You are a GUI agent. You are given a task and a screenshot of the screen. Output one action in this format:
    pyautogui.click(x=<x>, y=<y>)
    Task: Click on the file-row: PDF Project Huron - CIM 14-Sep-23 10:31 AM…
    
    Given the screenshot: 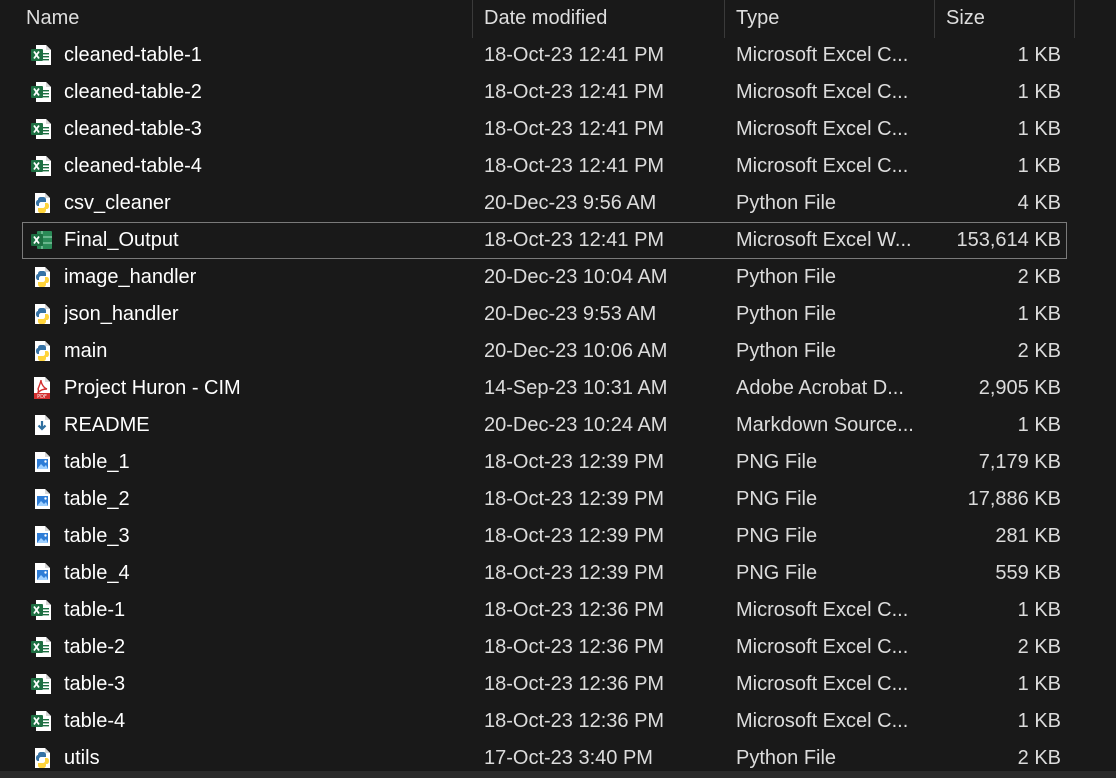 What is the action you would take?
    pyautogui.click(x=558, y=388)
    